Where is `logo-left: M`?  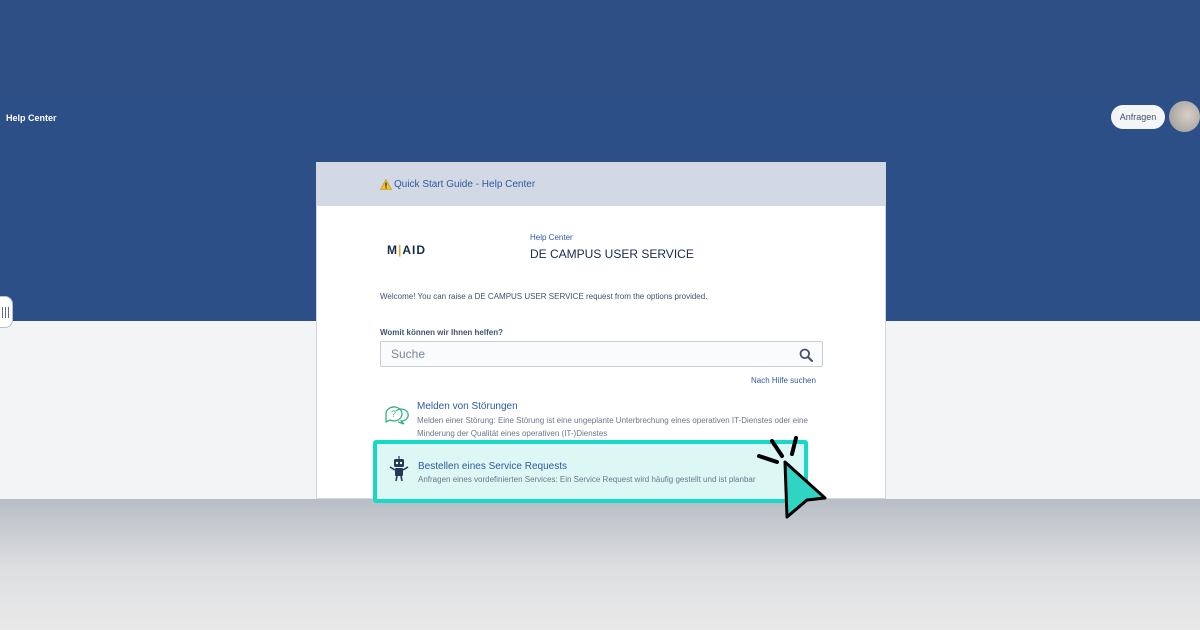
logo-left: M is located at coordinates (392, 250).